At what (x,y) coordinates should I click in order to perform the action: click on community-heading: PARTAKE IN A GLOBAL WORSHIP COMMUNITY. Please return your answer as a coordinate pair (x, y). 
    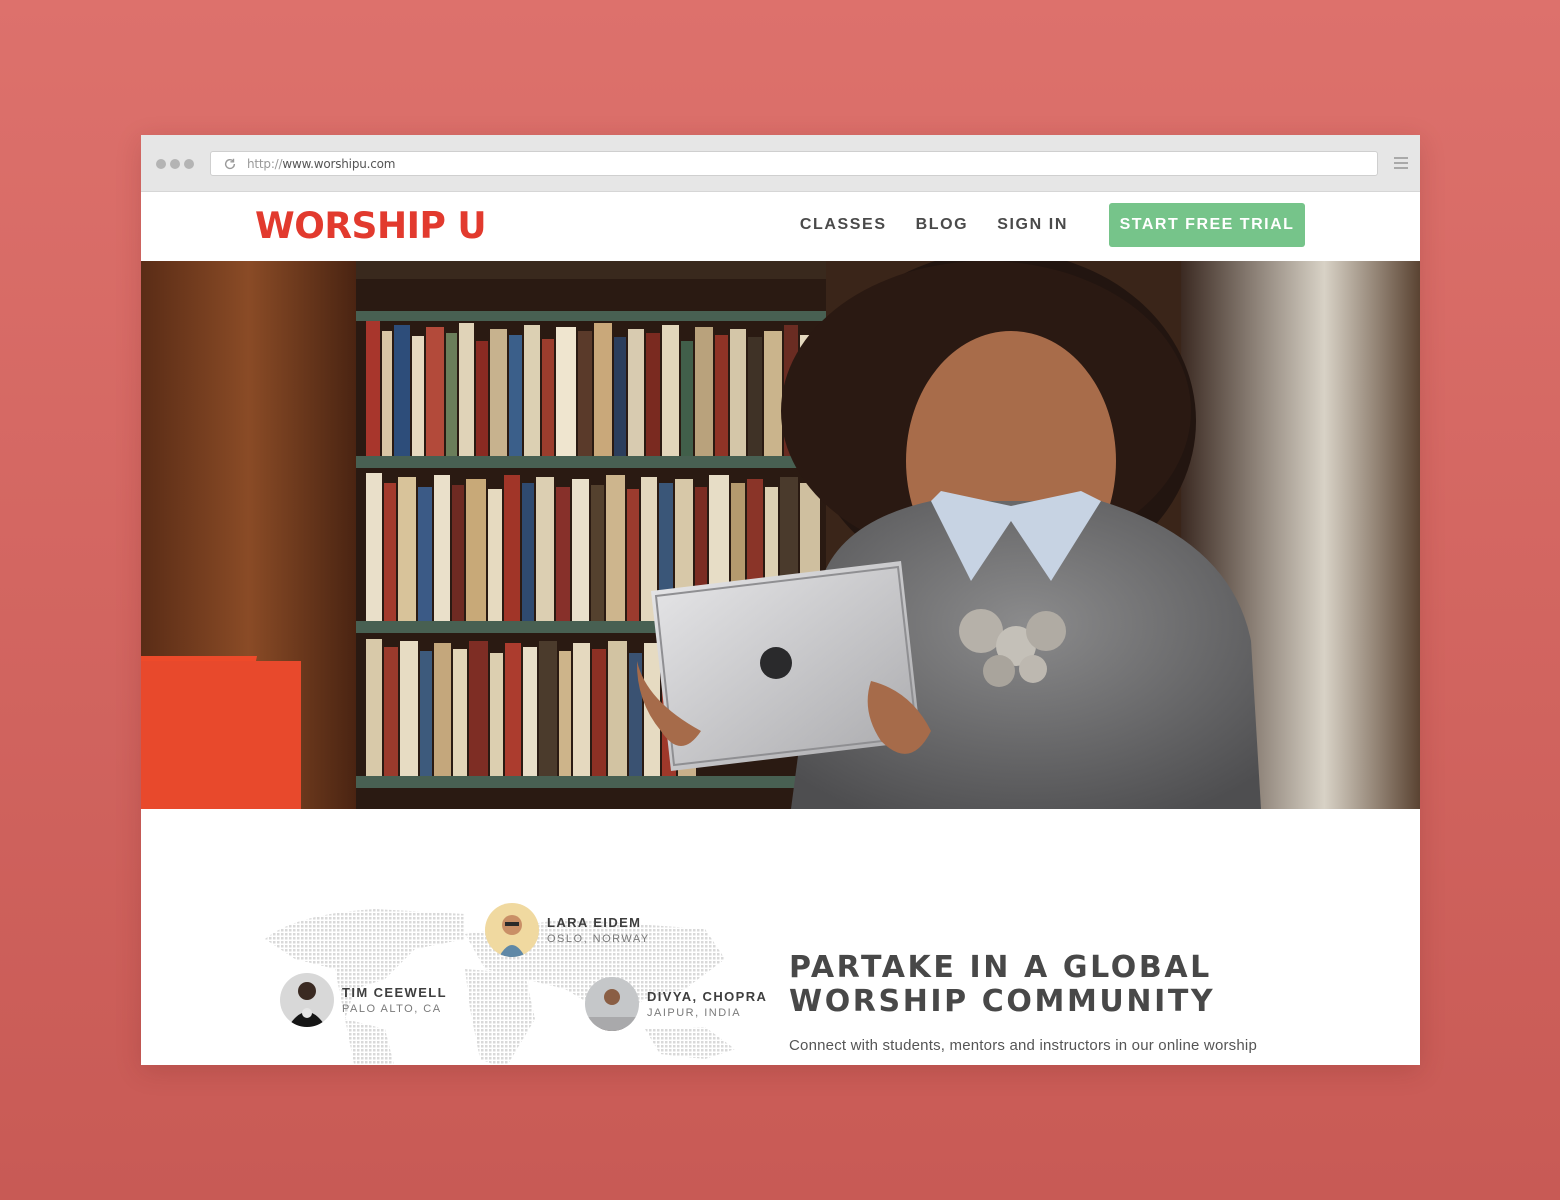
    Looking at the image, I should click on (1069, 985).